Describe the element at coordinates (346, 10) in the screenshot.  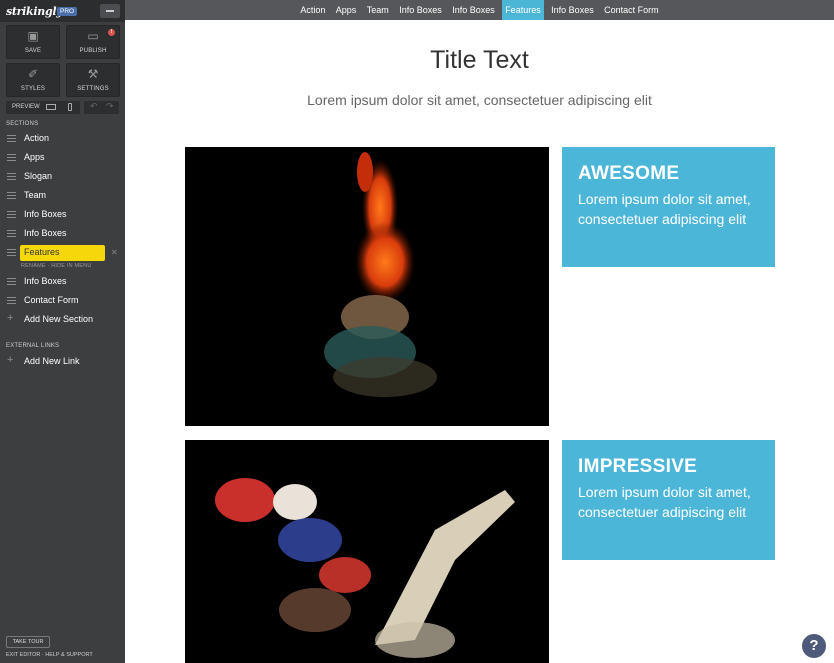
I see `nav-link-apps: Apps` at that location.